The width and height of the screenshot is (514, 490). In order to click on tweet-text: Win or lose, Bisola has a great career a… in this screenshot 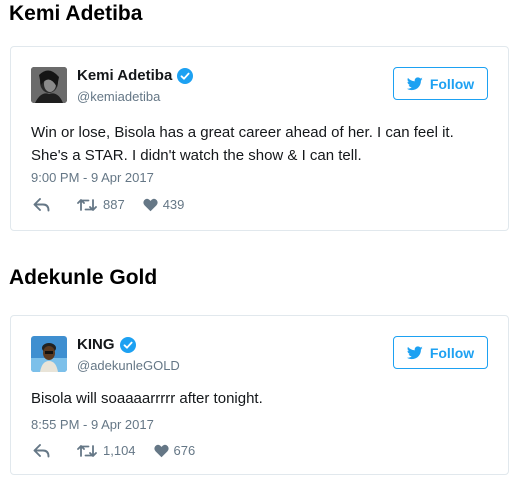, I will do `click(242, 144)`.